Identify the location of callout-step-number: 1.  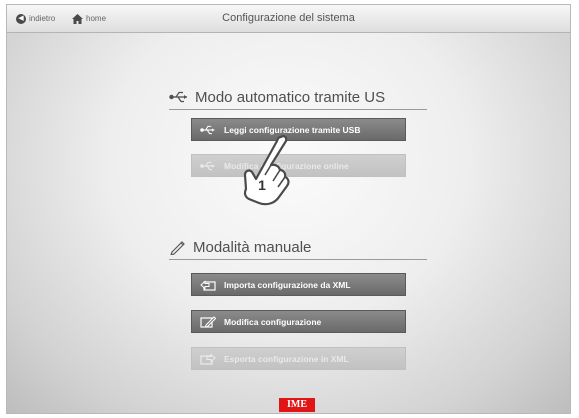
(262, 185).